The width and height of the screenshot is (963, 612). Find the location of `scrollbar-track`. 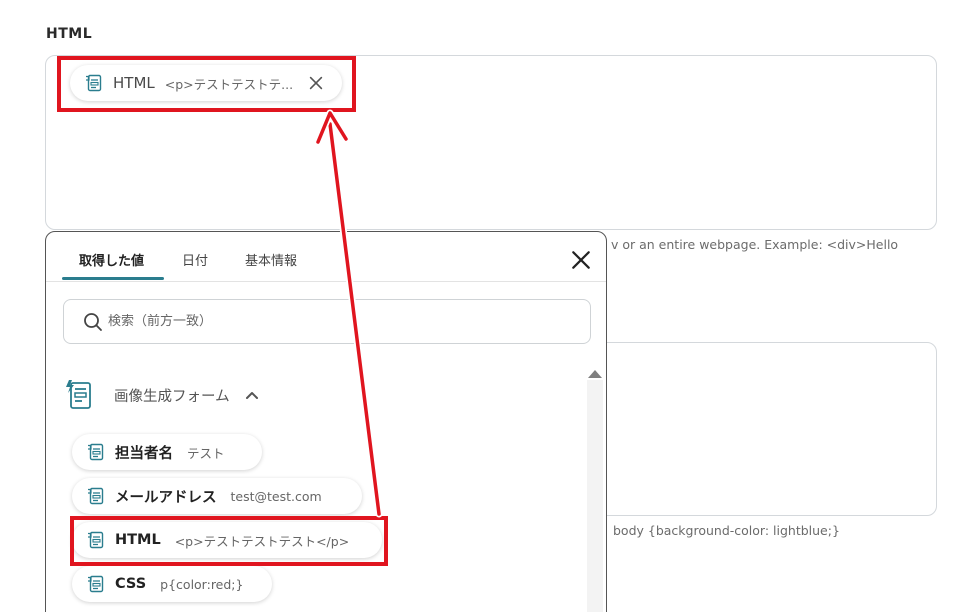

scrollbar-track is located at coordinates (595, 496).